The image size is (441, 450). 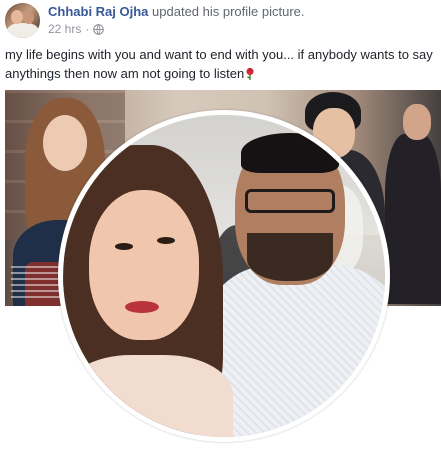 What do you see at coordinates (64, 29) in the screenshot?
I see `post-timestamp: 22 hrs` at bounding box center [64, 29].